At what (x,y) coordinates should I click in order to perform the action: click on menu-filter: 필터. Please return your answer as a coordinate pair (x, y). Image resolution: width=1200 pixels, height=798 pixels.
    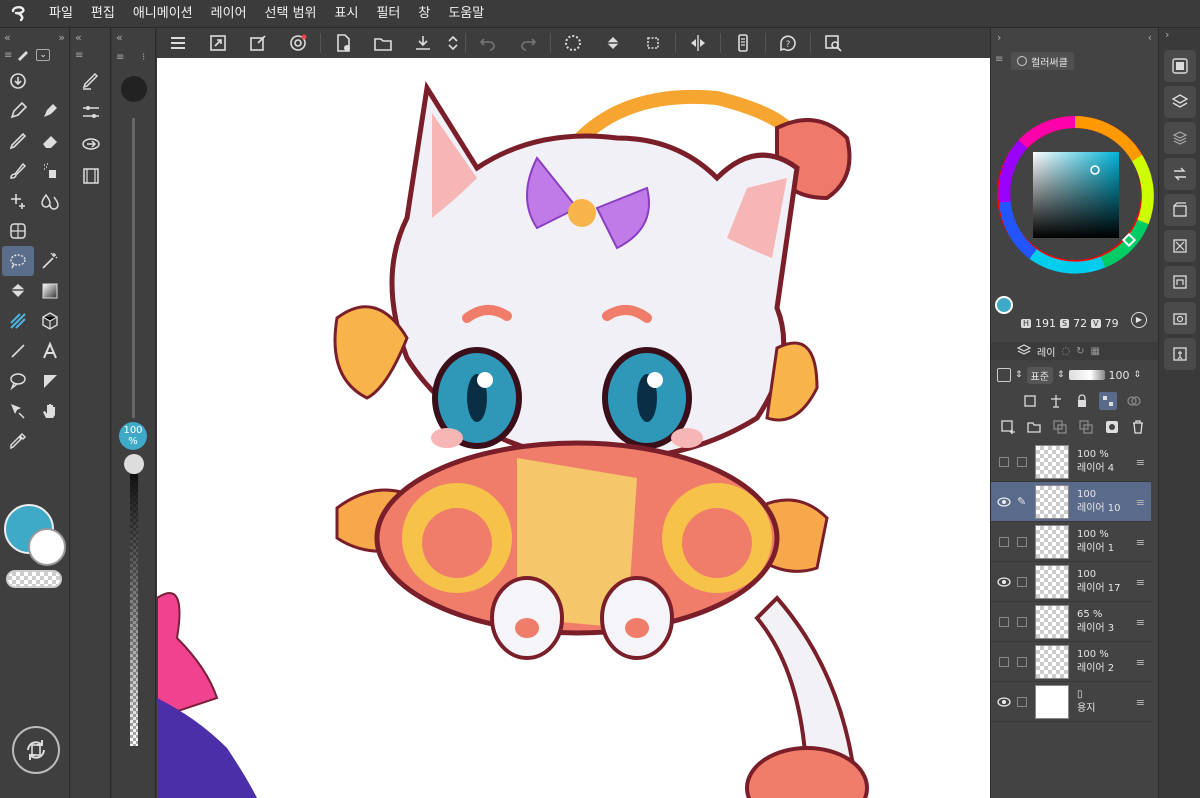
    Looking at the image, I should click on (388, 14).